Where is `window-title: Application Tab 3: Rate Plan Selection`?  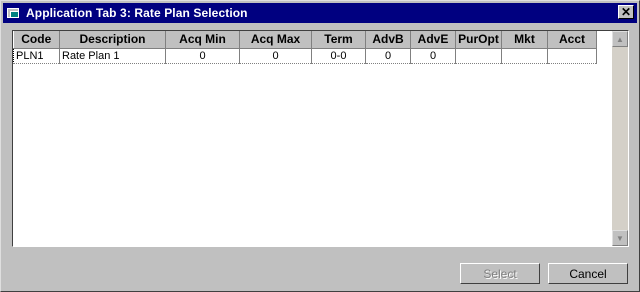 window-title: Application Tab 3: Rate Plan Selection is located at coordinates (137, 13).